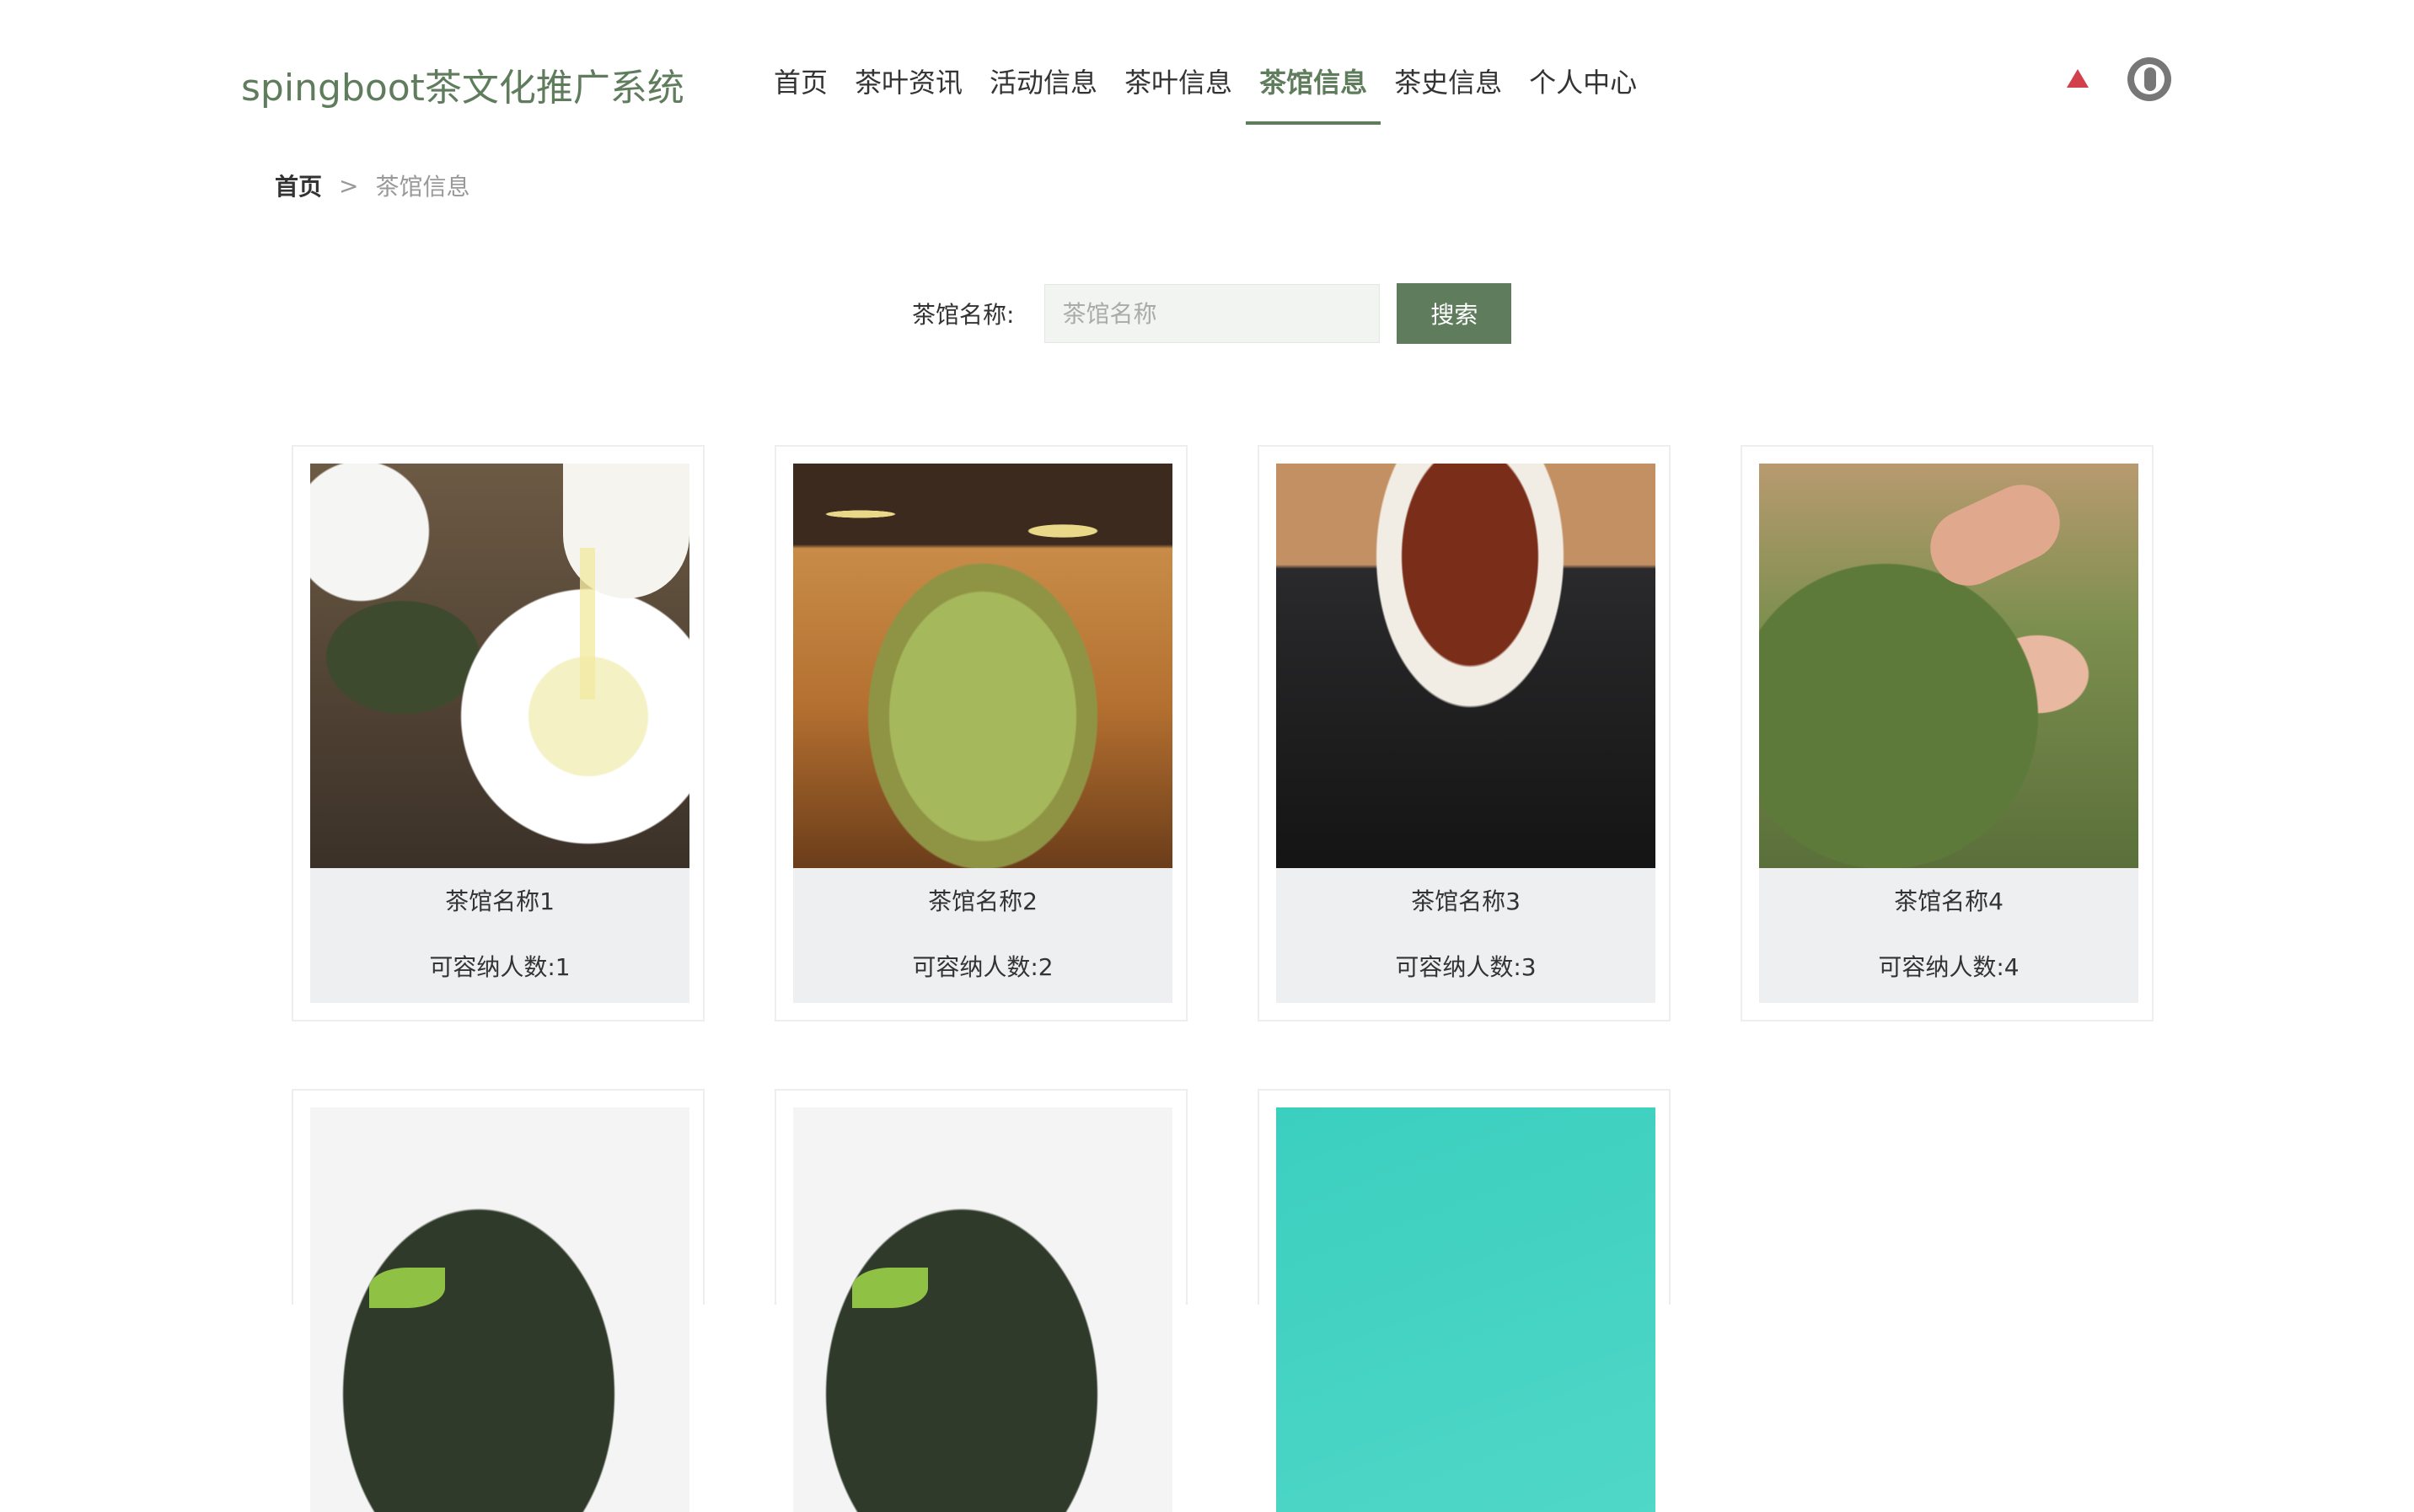 This screenshot has width=2414, height=1512. Describe the element at coordinates (298, 185) in the screenshot. I see `breadcrumb-home: 首页` at that location.